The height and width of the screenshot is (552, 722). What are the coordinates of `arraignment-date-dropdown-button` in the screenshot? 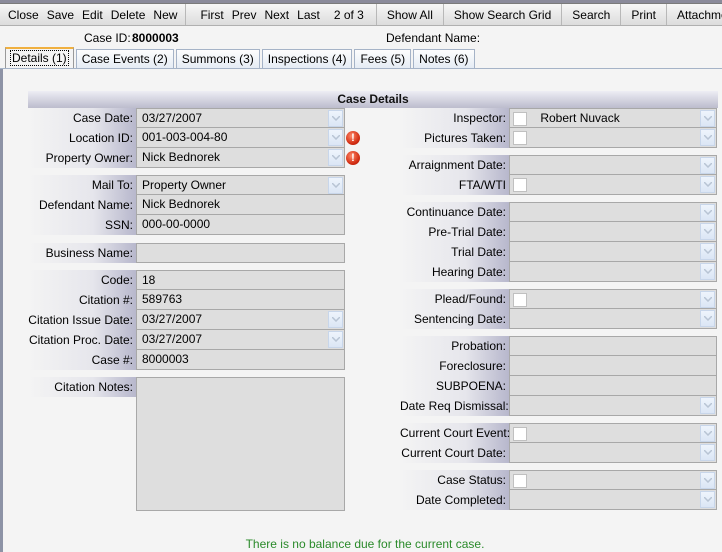 It's located at (707, 165).